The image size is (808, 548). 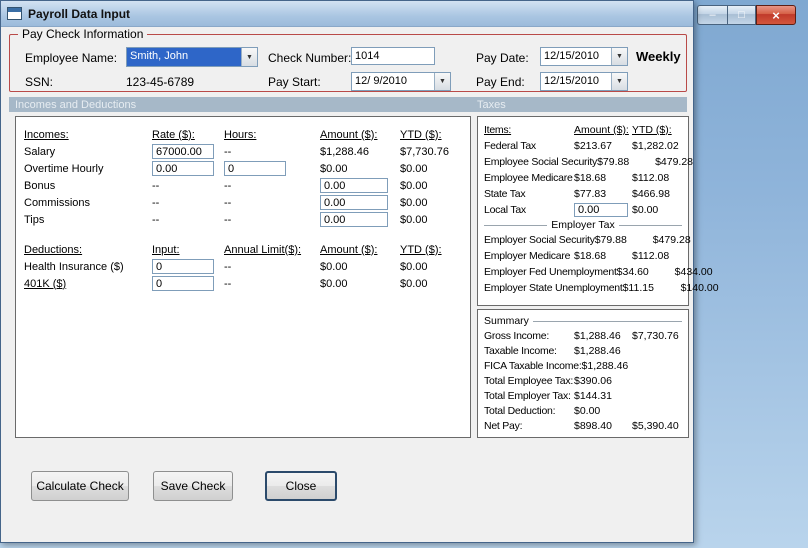 What do you see at coordinates (334, 283) in the screenshot?
I see `k401-amount: $0.00` at bounding box center [334, 283].